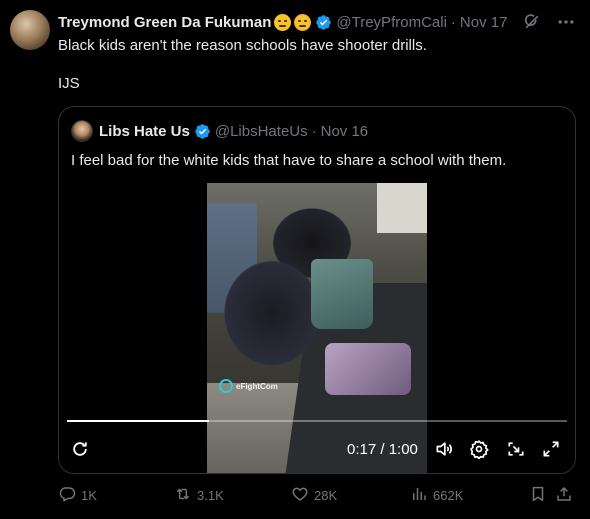 This screenshot has height=519, width=590. Describe the element at coordinates (303, 22) in the screenshot. I see `angry-face-emoji` at that location.